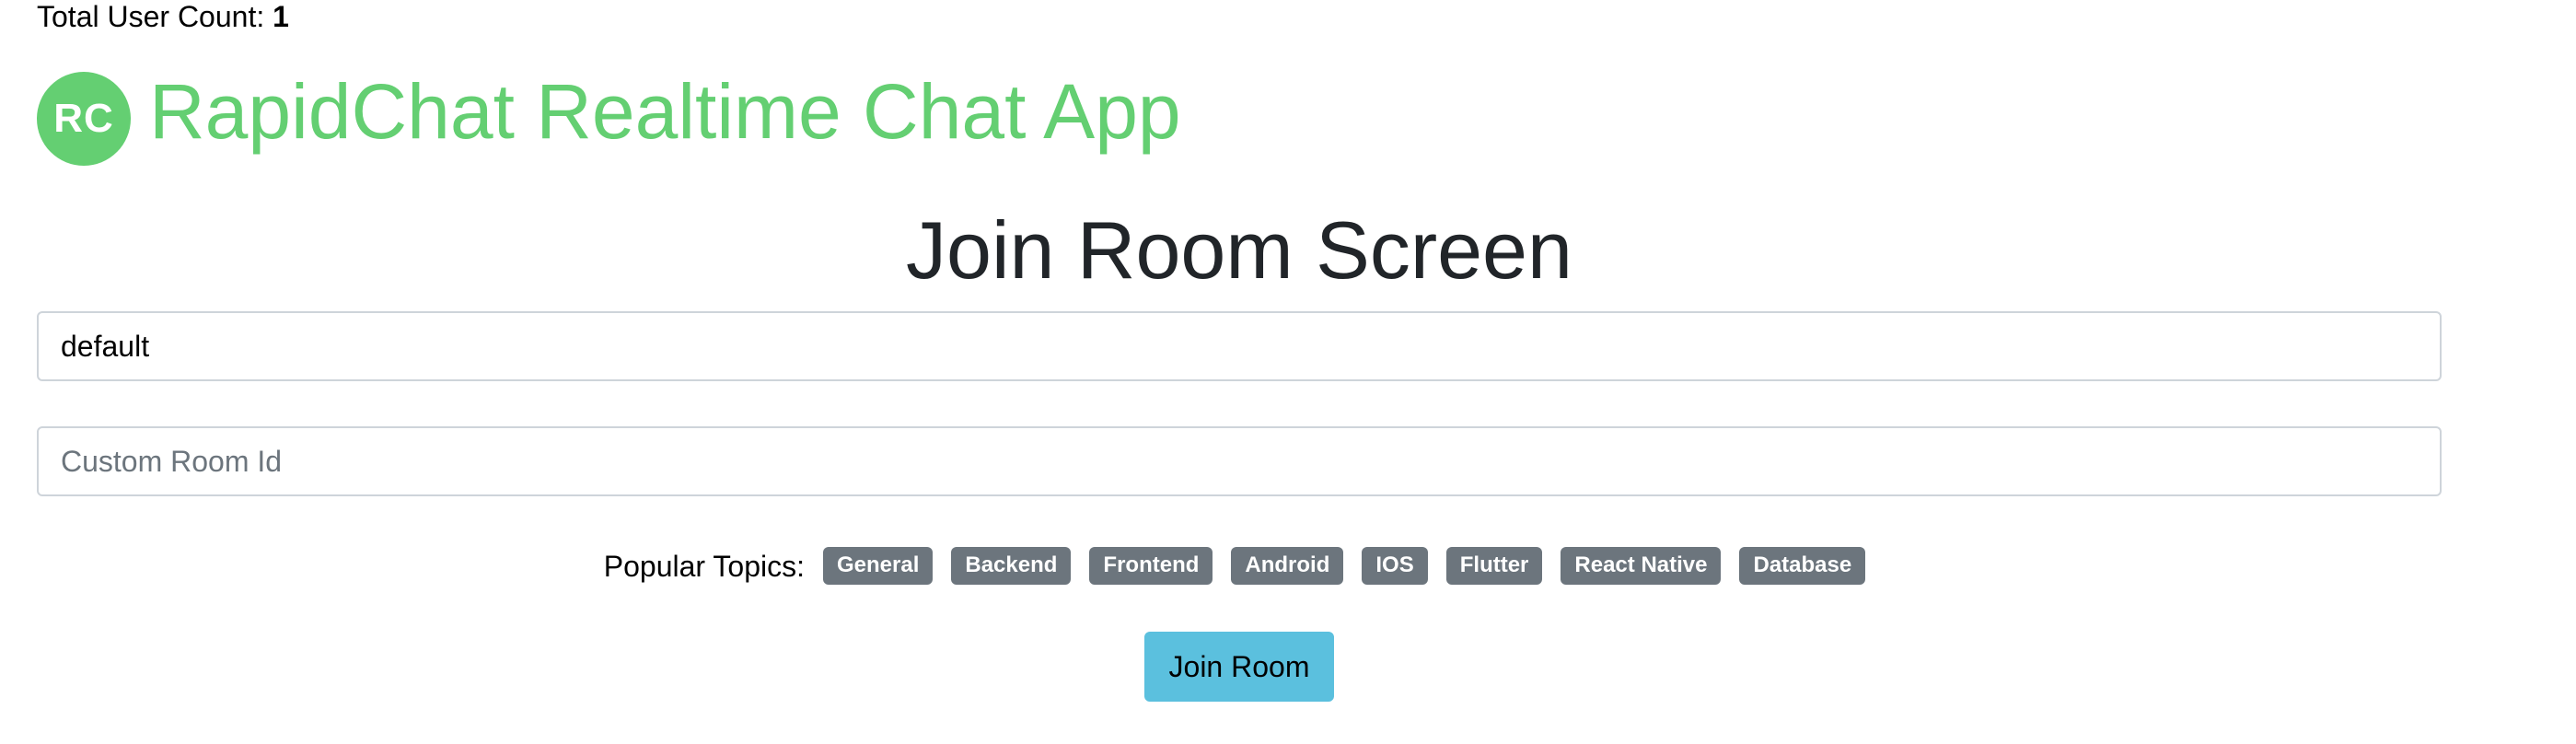 Image resolution: width=2576 pixels, height=744 pixels. I want to click on topic-badge-android: Android, so click(1287, 566).